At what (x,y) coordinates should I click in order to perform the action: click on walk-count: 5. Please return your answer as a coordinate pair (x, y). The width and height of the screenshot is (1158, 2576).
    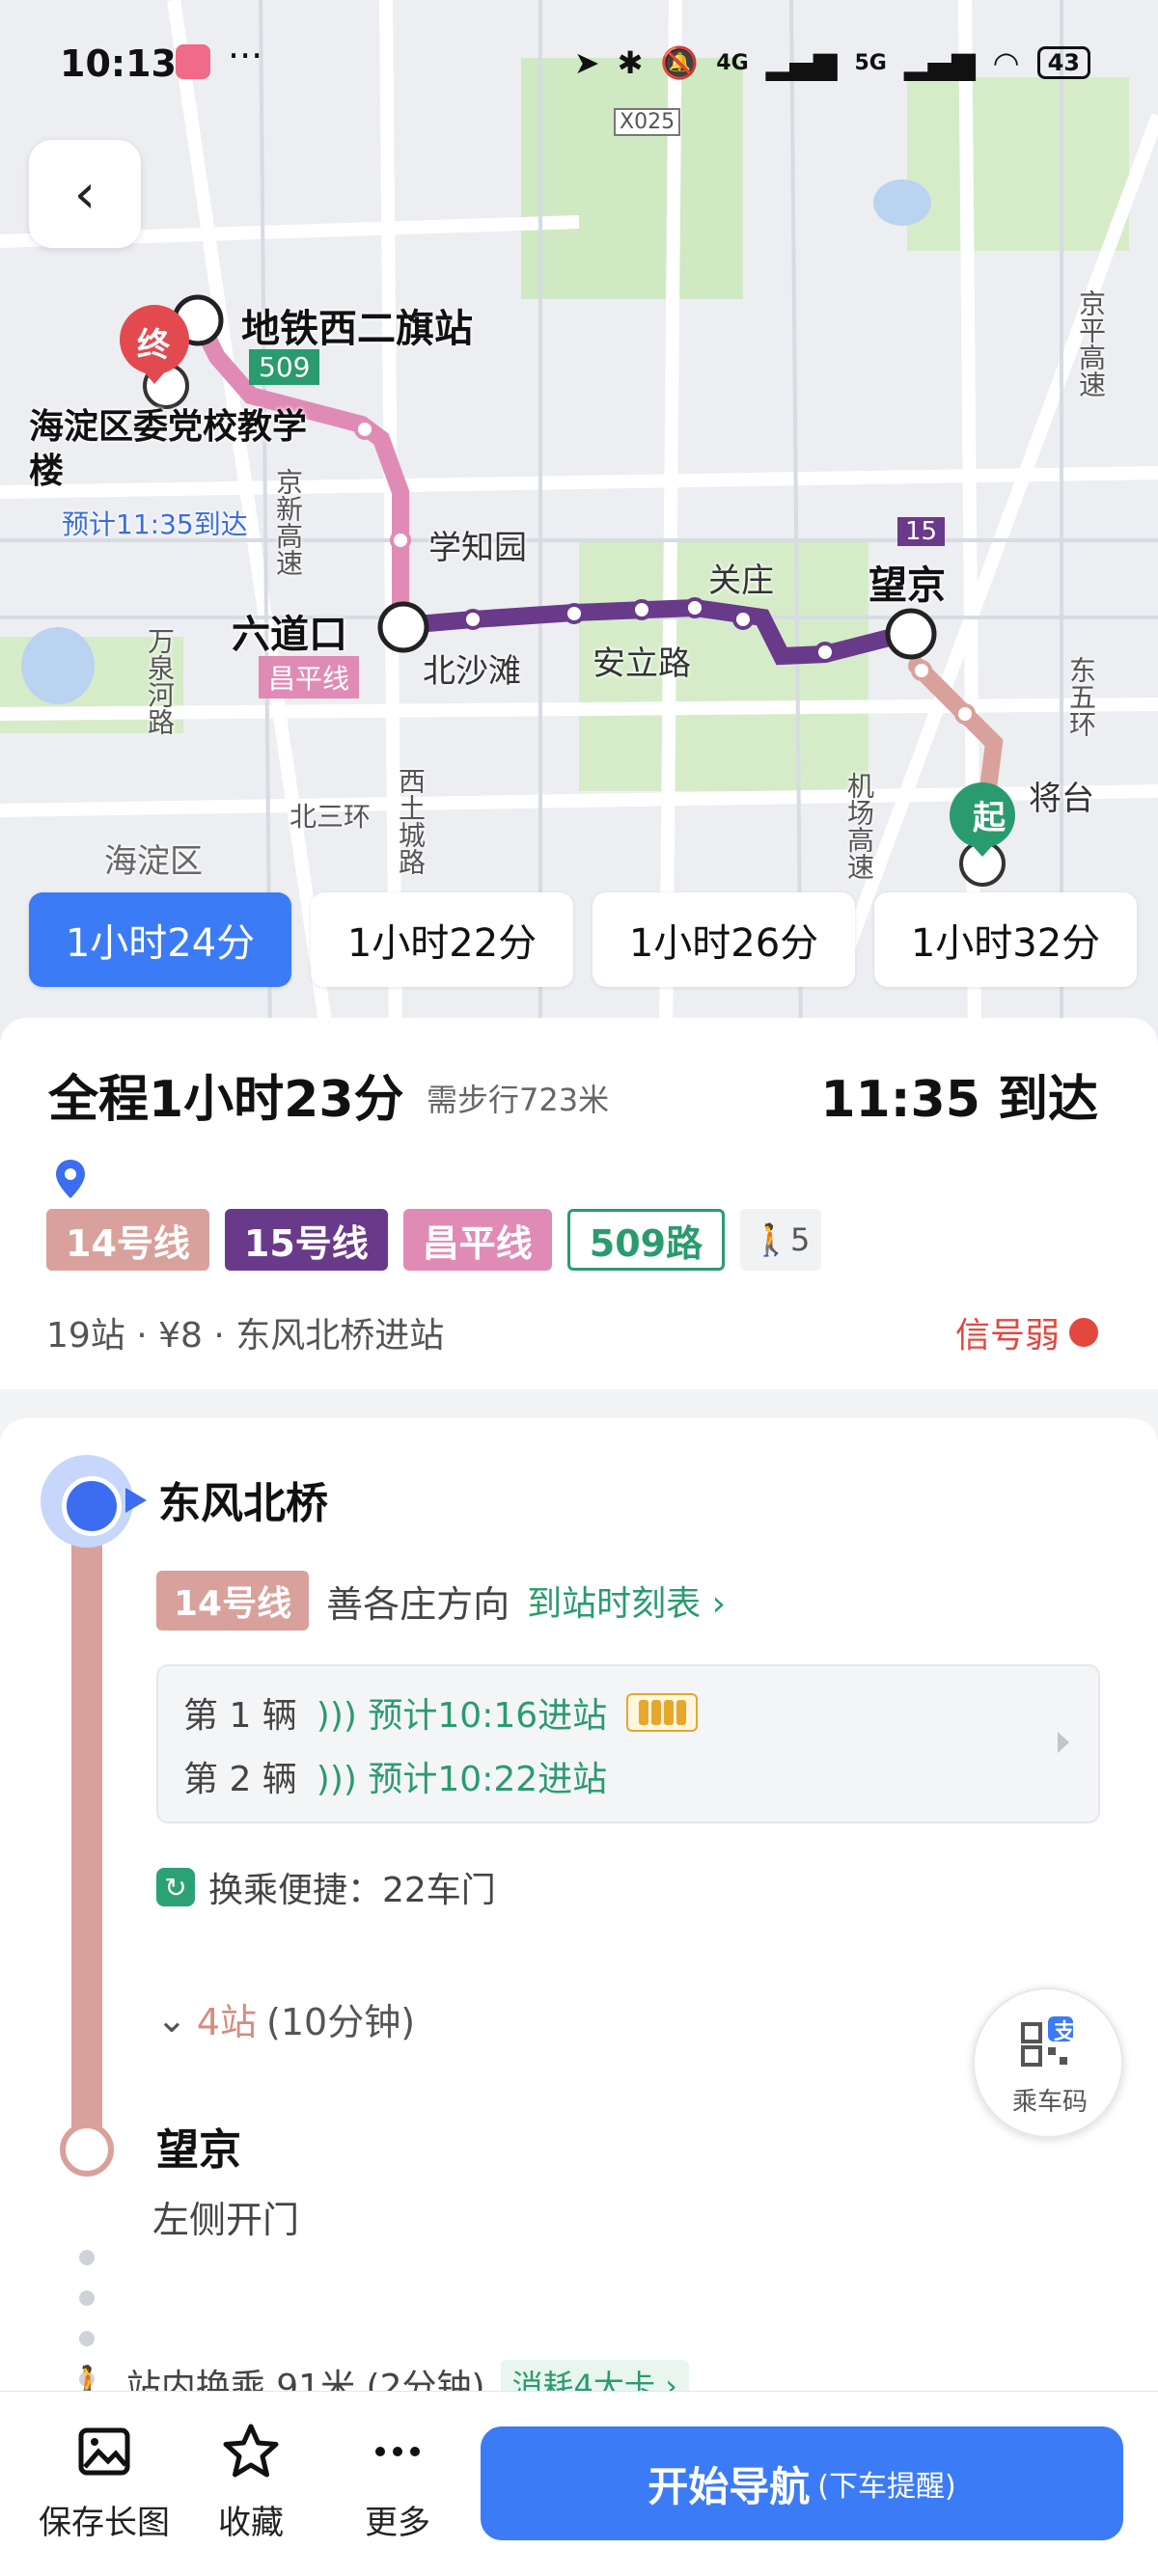
    Looking at the image, I should click on (800, 1239).